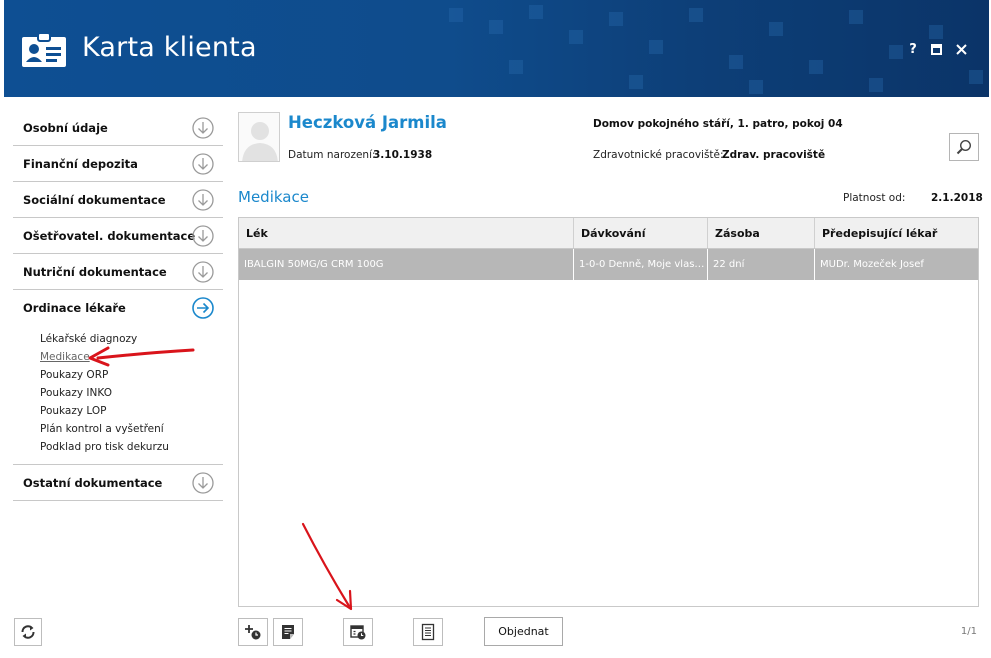 The height and width of the screenshot is (658, 991). I want to click on sidebar-item-label: Ošetřovatel. dokumentace, so click(109, 235).